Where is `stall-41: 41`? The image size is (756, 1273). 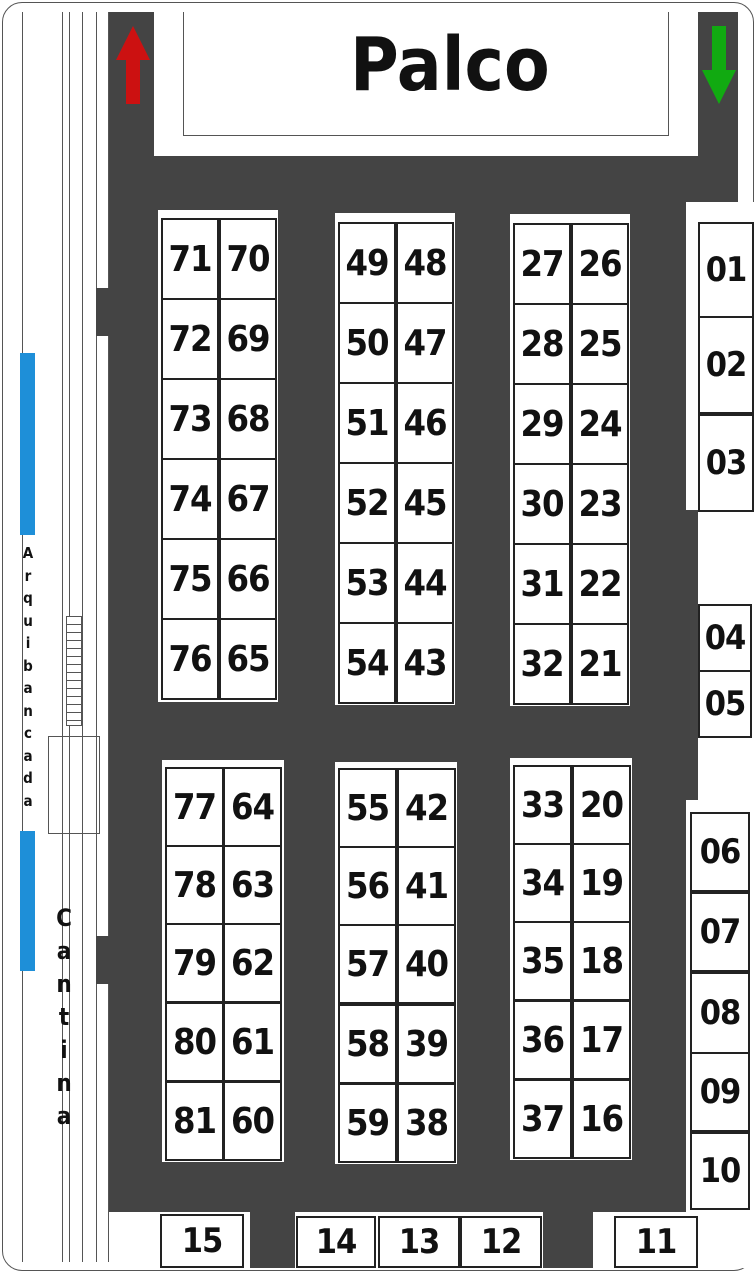
stall-41: 41 is located at coordinates (426, 886).